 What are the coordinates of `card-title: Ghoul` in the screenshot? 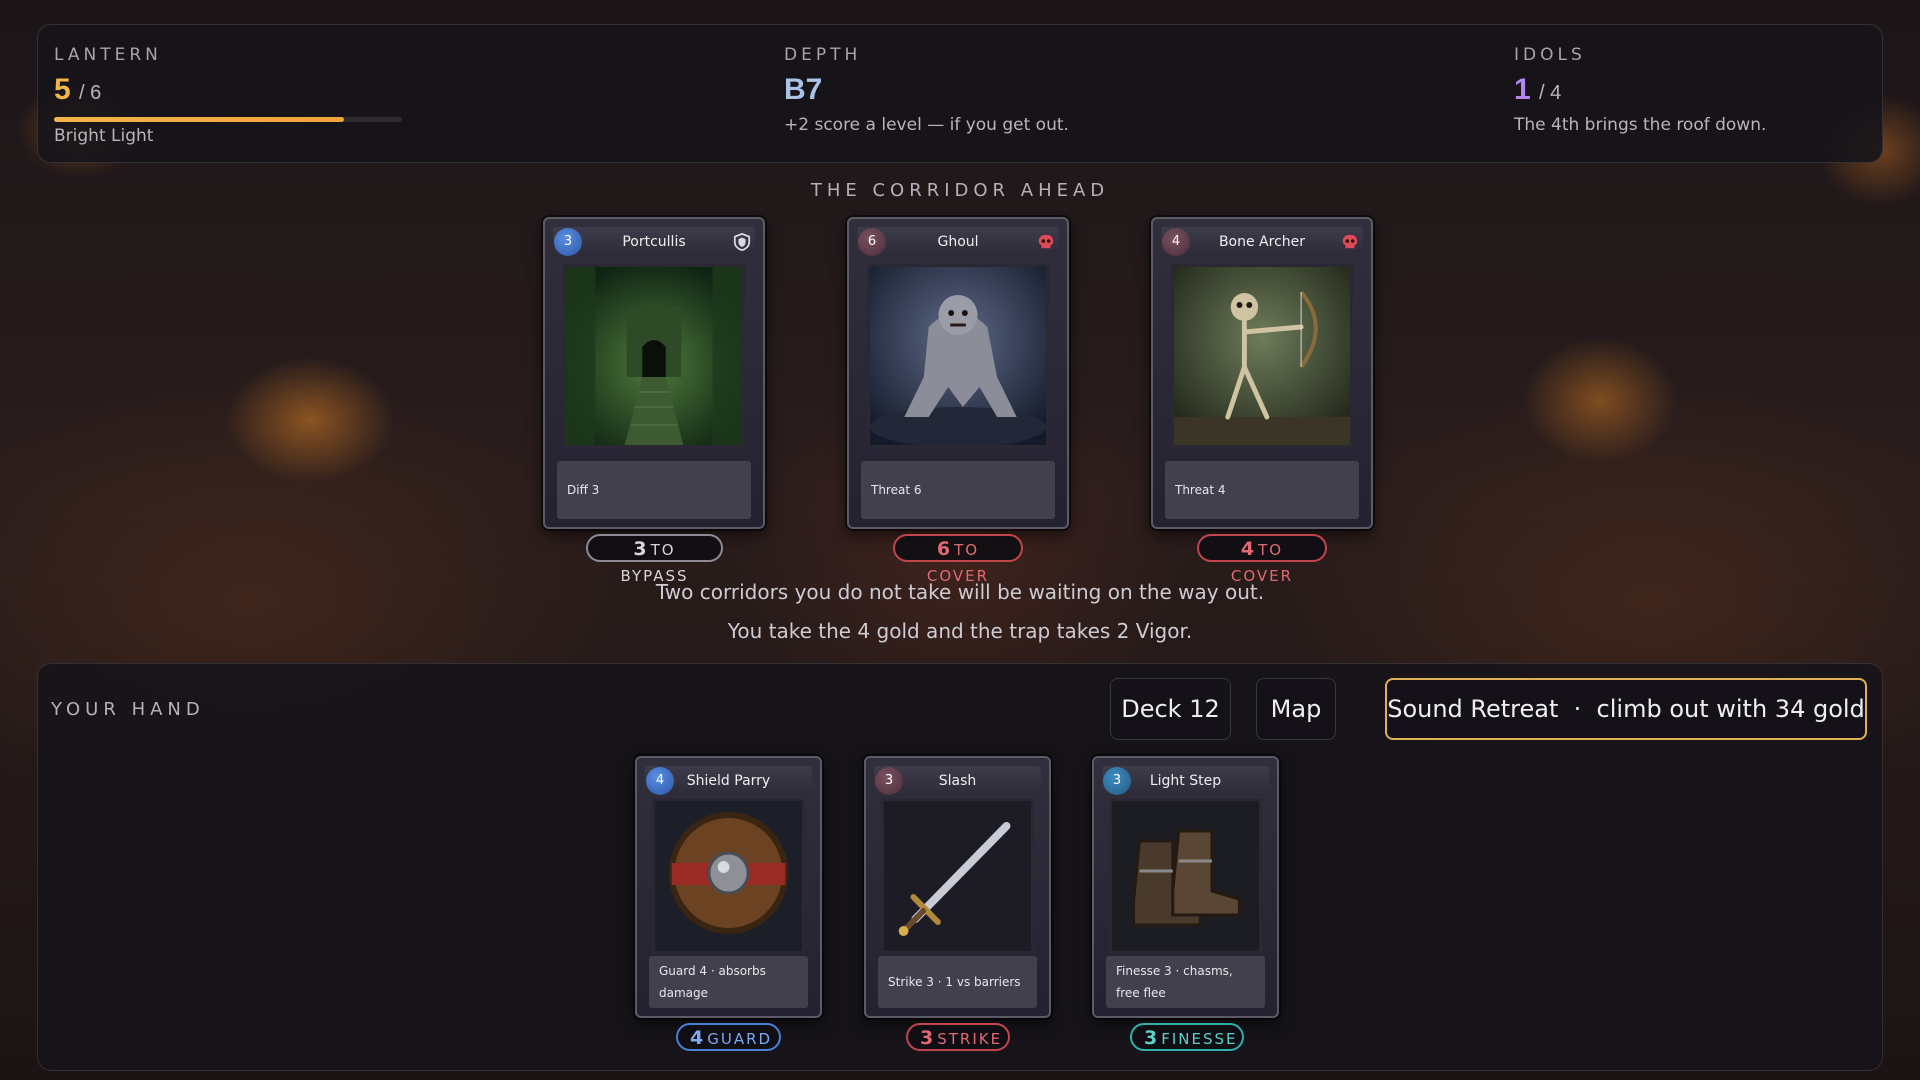 It's located at (958, 242).